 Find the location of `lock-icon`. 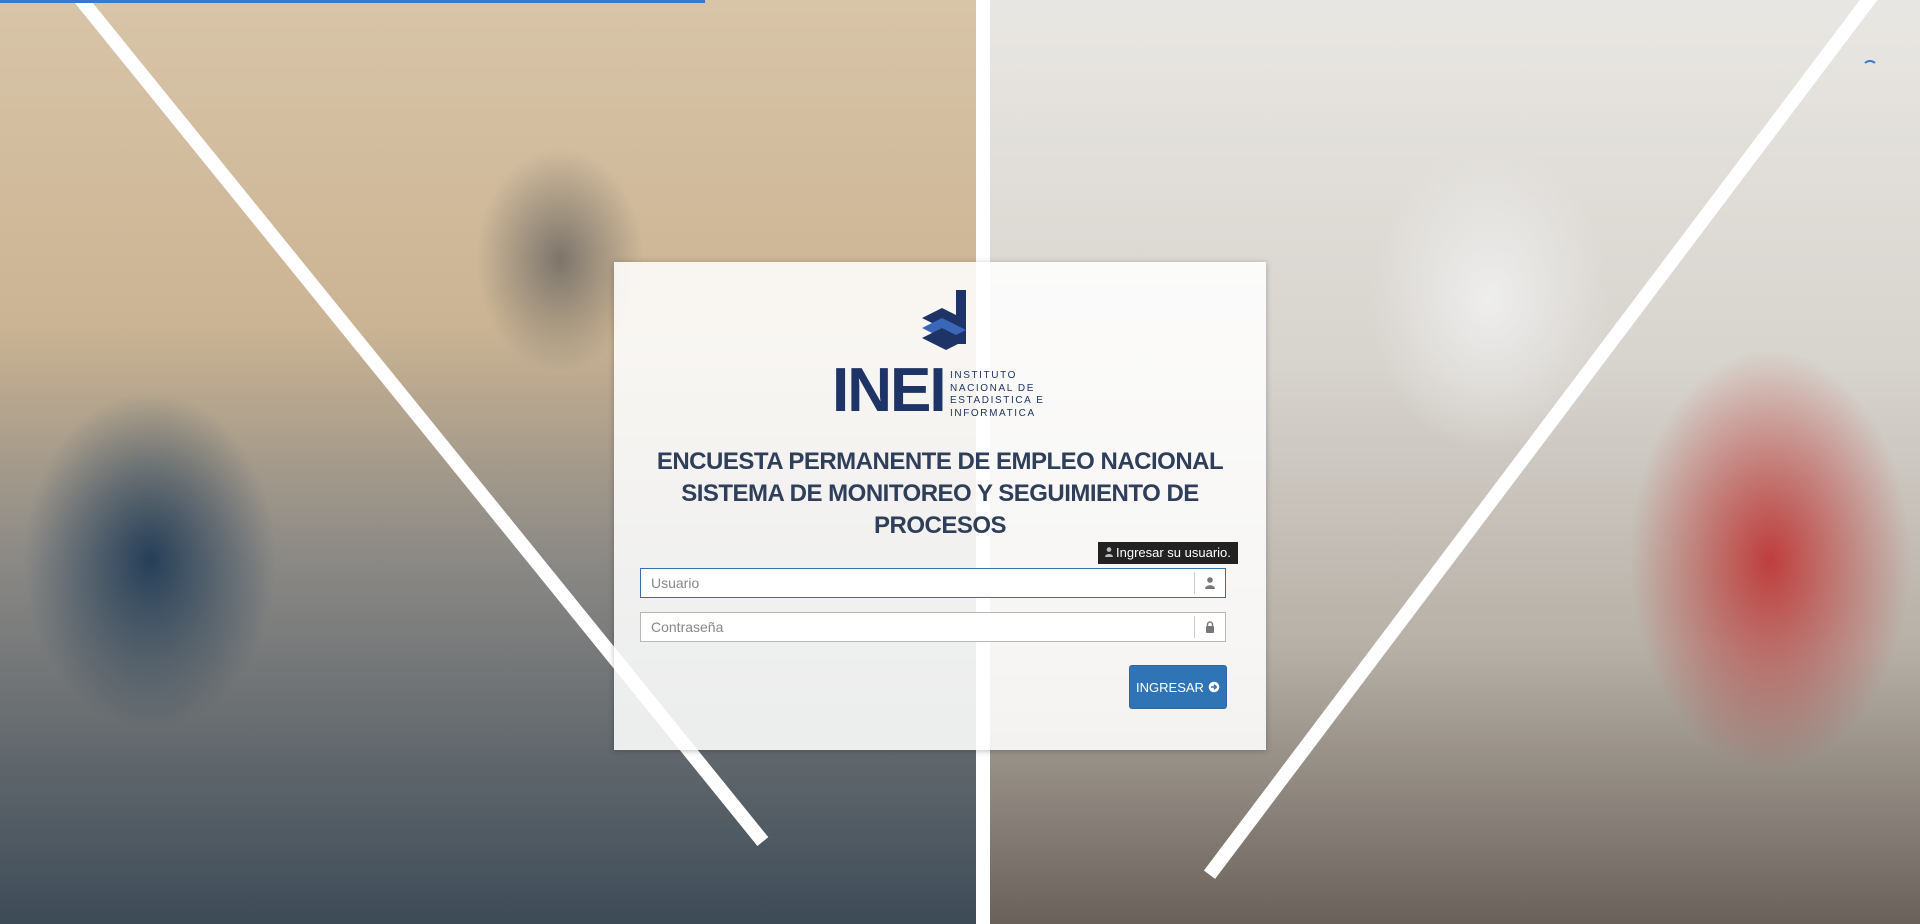

lock-icon is located at coordinates (1209, 627).